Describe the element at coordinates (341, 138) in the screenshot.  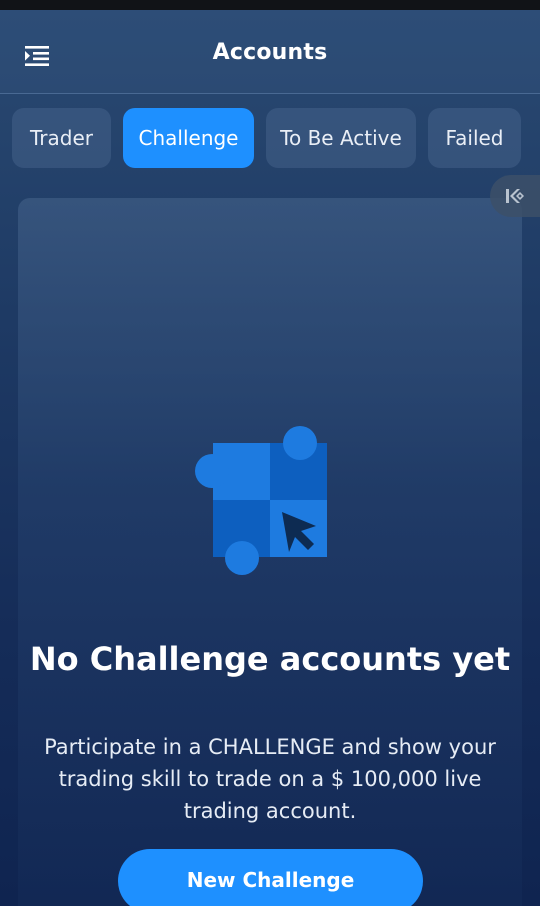
I see `tab-to-be-active: To Be Active` at that location.